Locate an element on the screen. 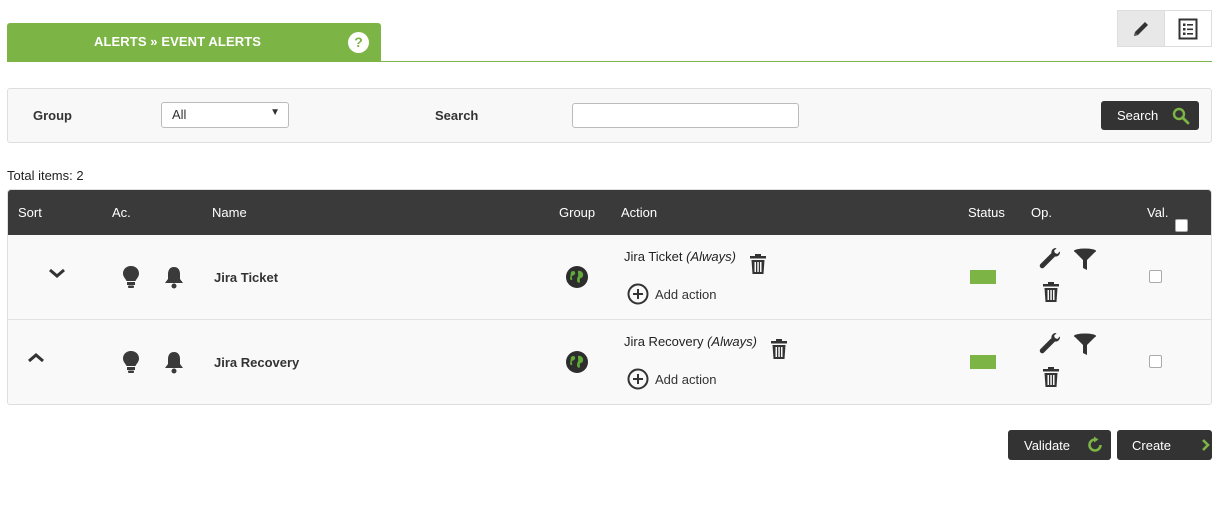 The image size is (1225, 505). col-name: Name is located at coordinates (229, 212).